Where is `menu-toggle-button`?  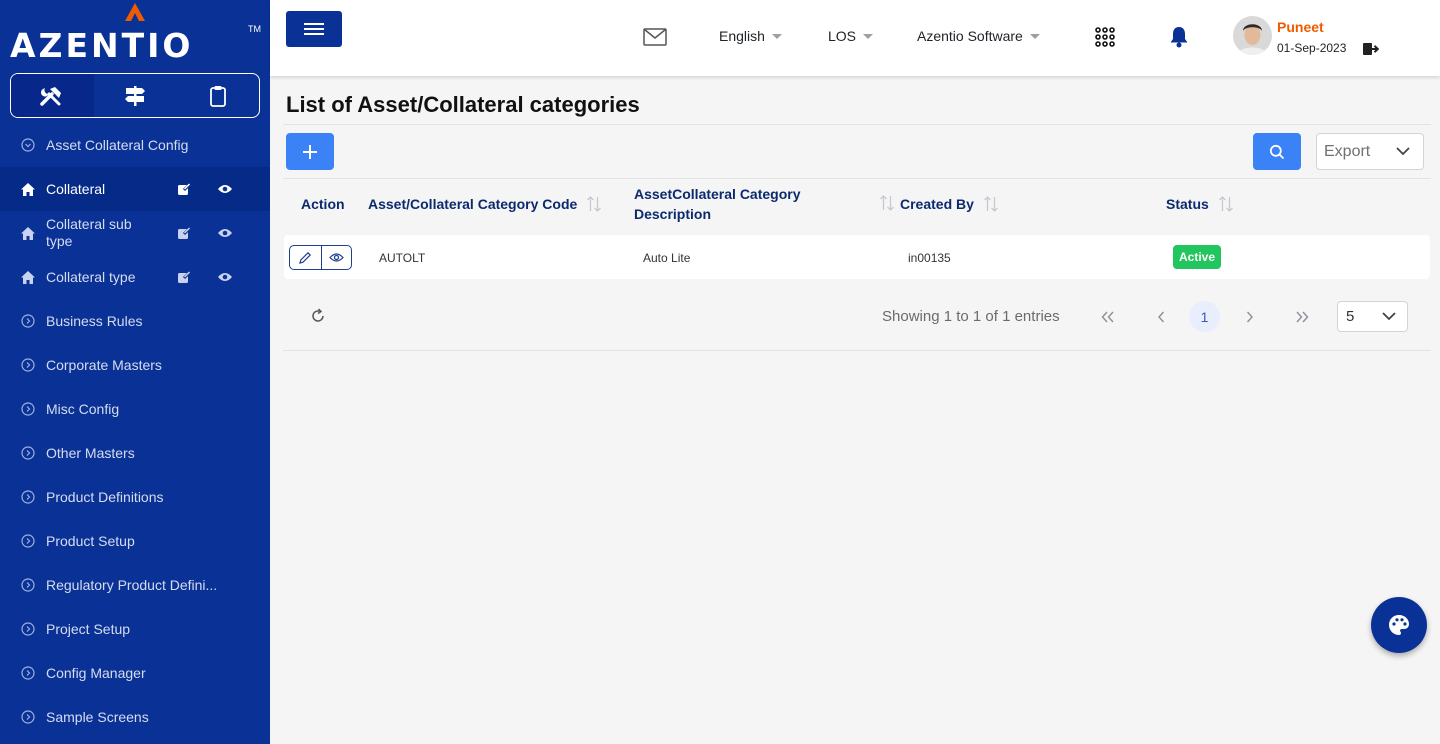
menu-toggle-button is located at coordinates (314, 29).